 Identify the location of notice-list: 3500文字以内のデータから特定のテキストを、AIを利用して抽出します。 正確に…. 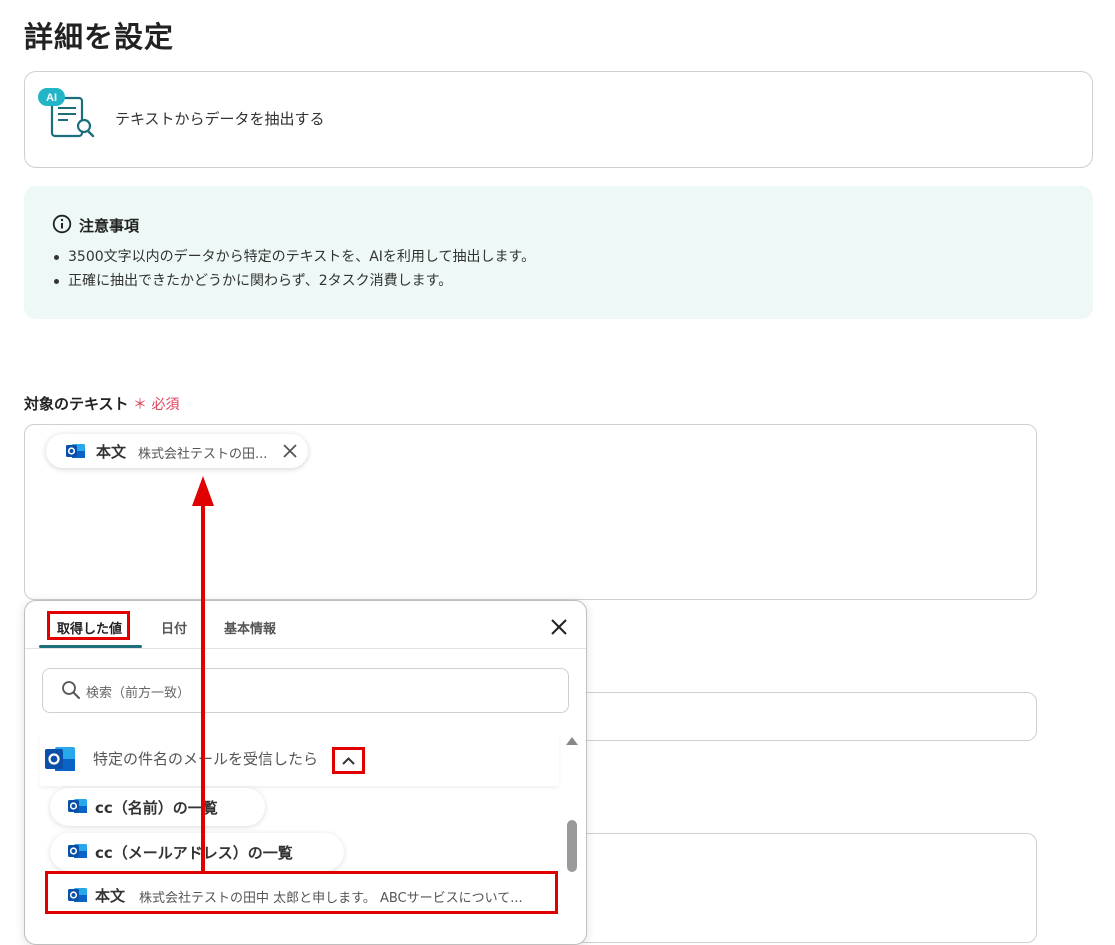
(294, 269).